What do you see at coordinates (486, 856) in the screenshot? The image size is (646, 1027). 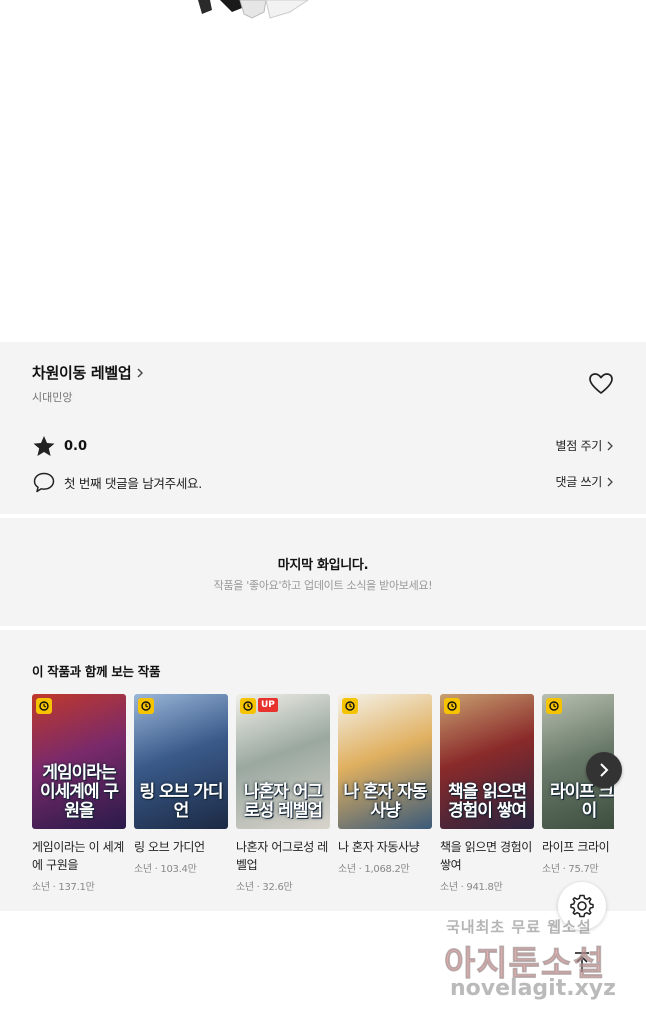 I see `recommendation-title: 책을 읽으면 경험이 쌓여` at bounding box center [486, 856].